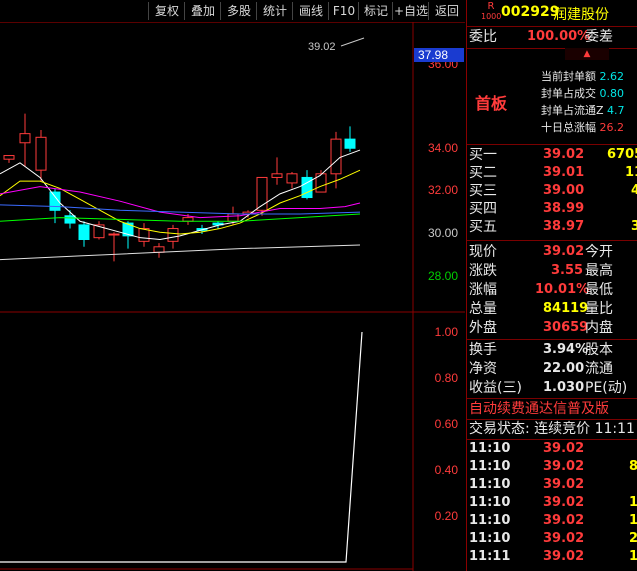 Image resolution: width=637 pixels, height=571 pixels. What do you see at coordinates (553, 466) in the screenshot?
I see `tick-row: 11:10 39.02 8` at bounding box center [553, 466].